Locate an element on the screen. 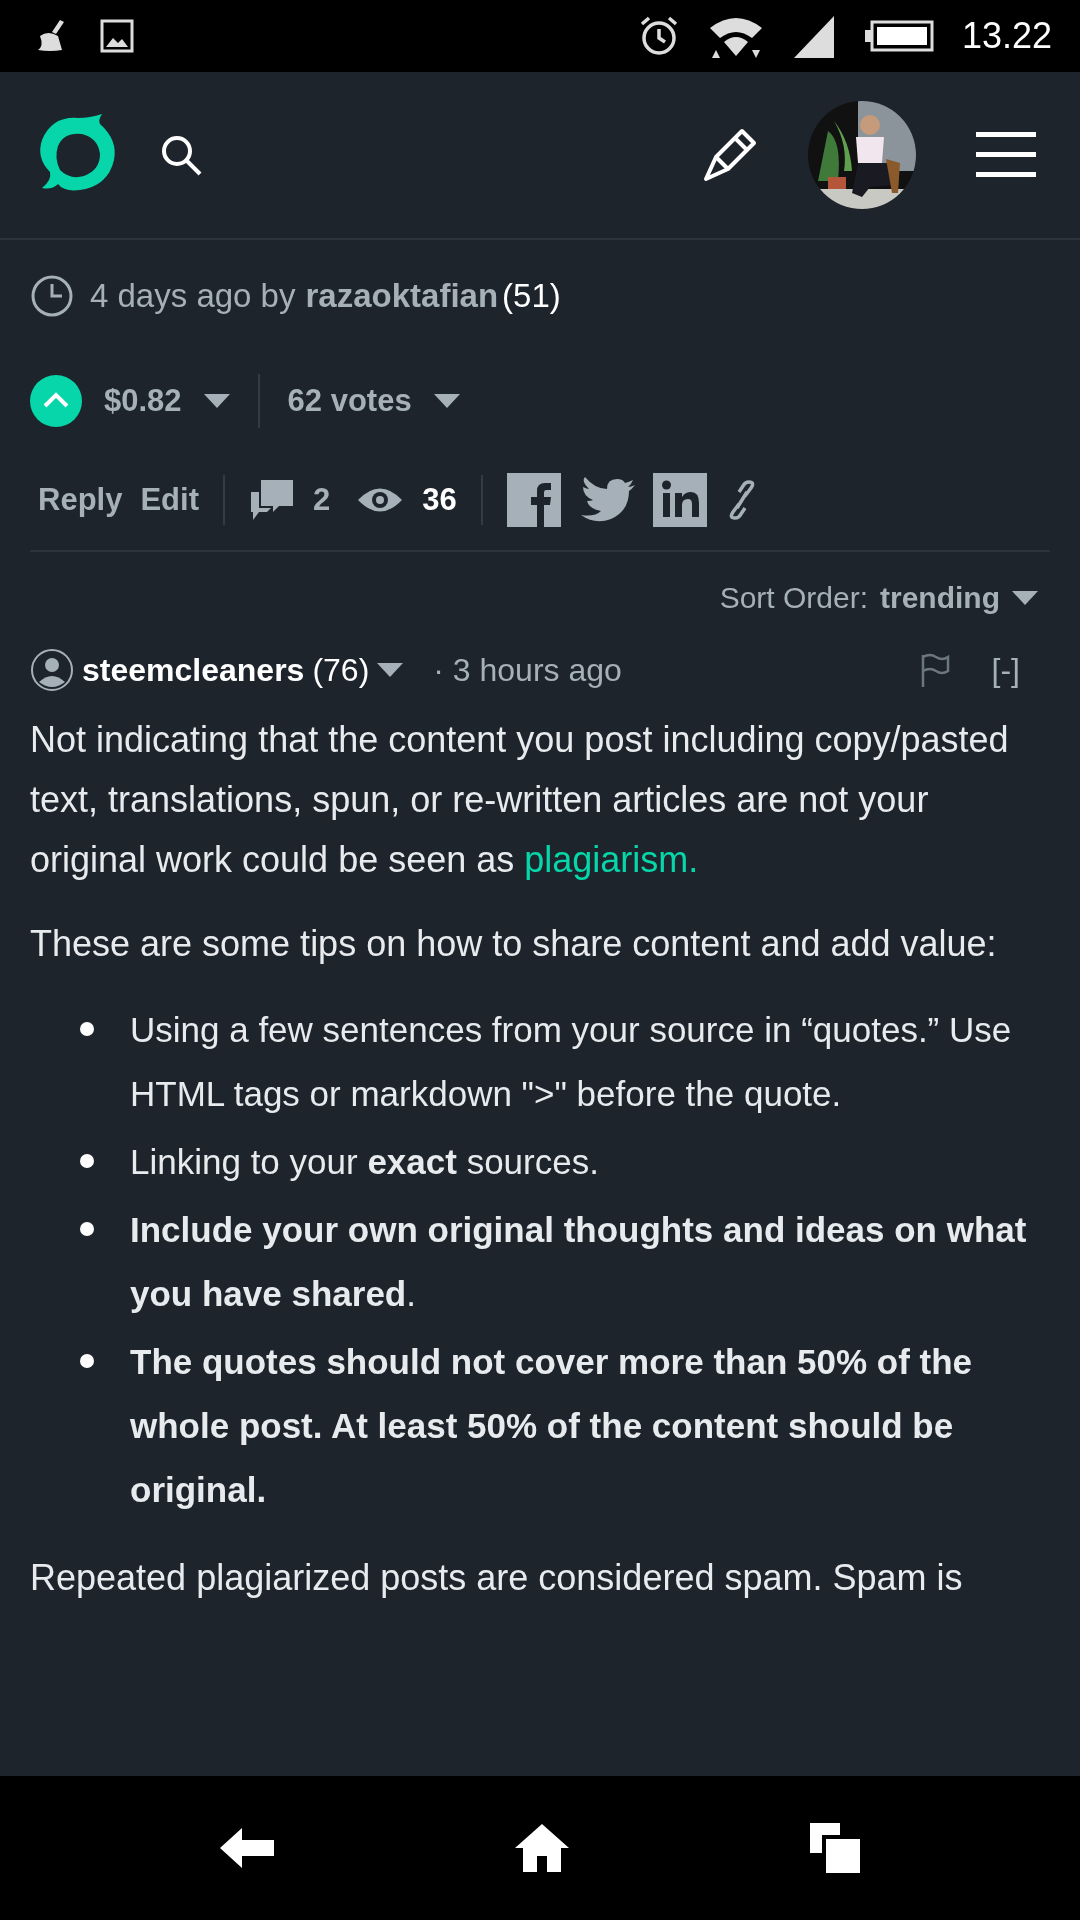 The image size is (1080, 1920). back-icon is located at coordinates (247, 1848).